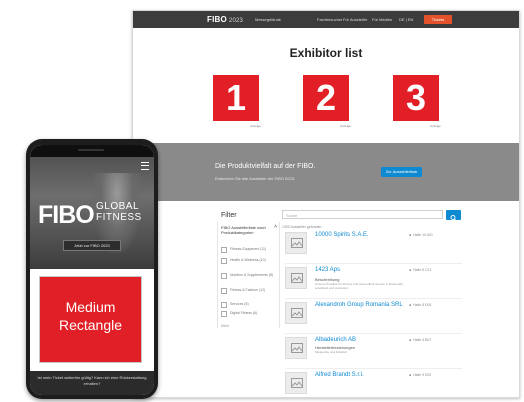  I want to click on exhibitor-location: ● Halle 8 D04, so click(420, 305).